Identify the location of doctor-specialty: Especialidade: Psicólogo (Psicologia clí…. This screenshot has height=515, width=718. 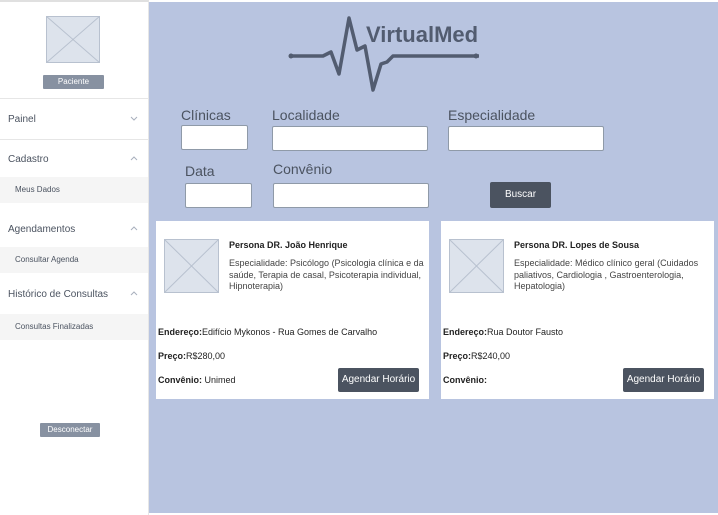
(326, 274).